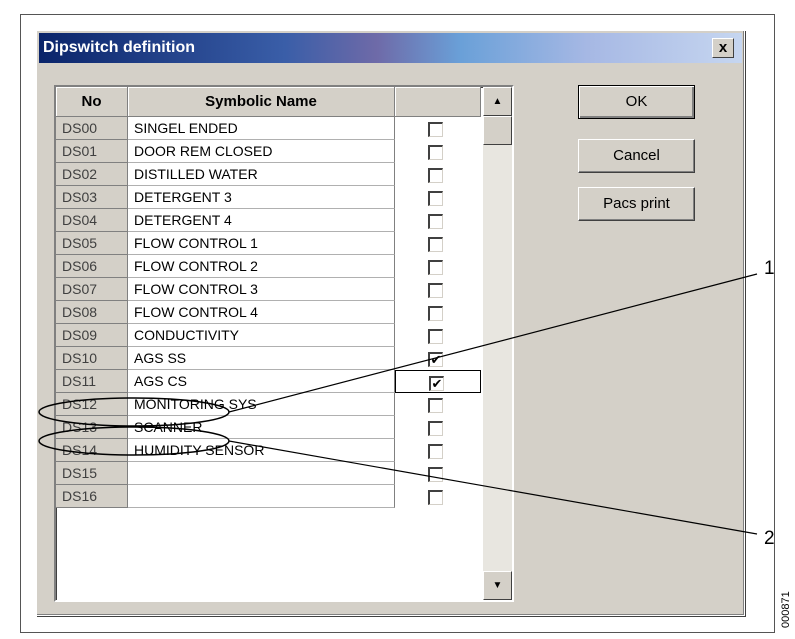 The height and width of the screenshot is (639, 795). Describe the element at coordinates (636, 204) in the screenshot. I see `pacs-print-button: Pacs print` at that location.